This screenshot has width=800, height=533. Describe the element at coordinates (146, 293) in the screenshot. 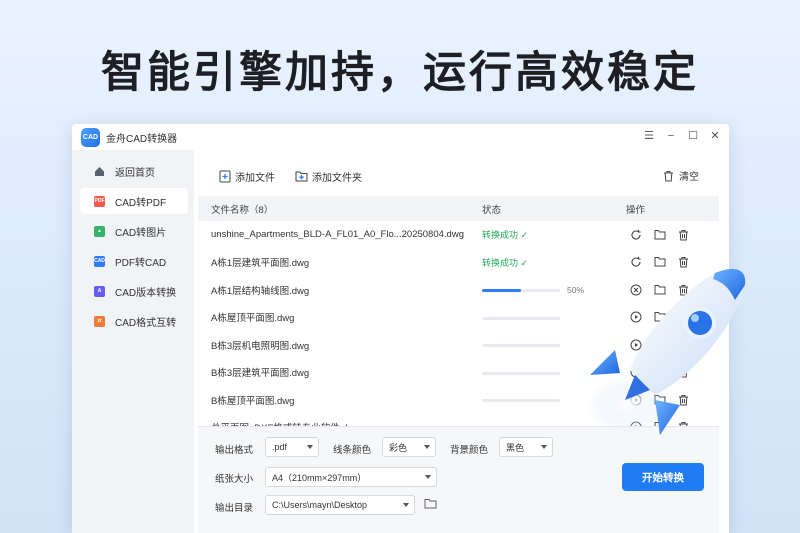

I see `sidebar-item-label: CAD版本转换` at that location.